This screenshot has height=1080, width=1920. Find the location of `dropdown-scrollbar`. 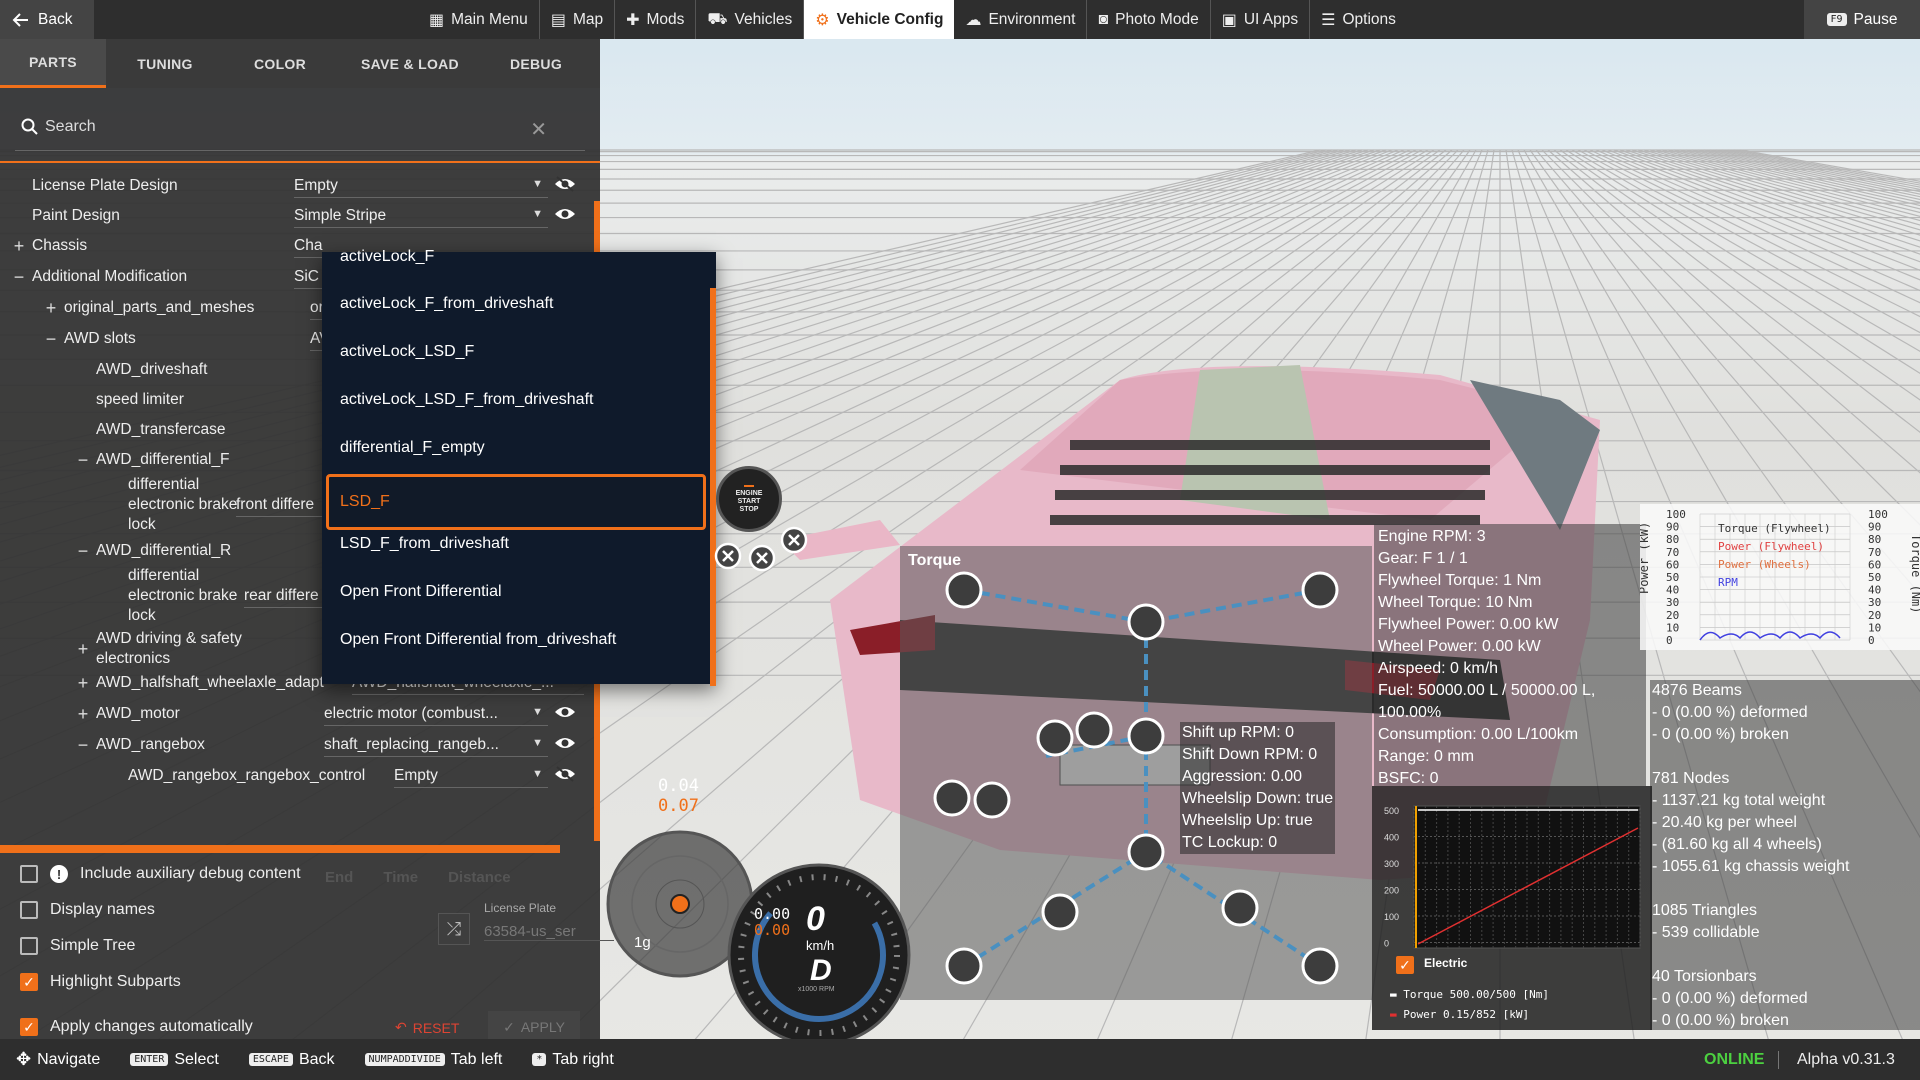

dropdown-scrollbar is located at coordinates (713, 487).